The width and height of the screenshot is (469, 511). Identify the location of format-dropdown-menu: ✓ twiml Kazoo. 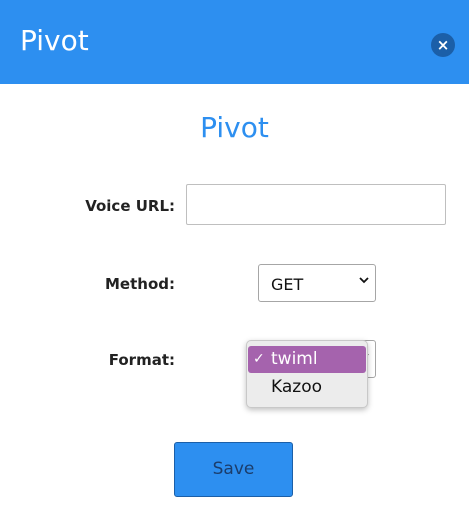
(307, 374).